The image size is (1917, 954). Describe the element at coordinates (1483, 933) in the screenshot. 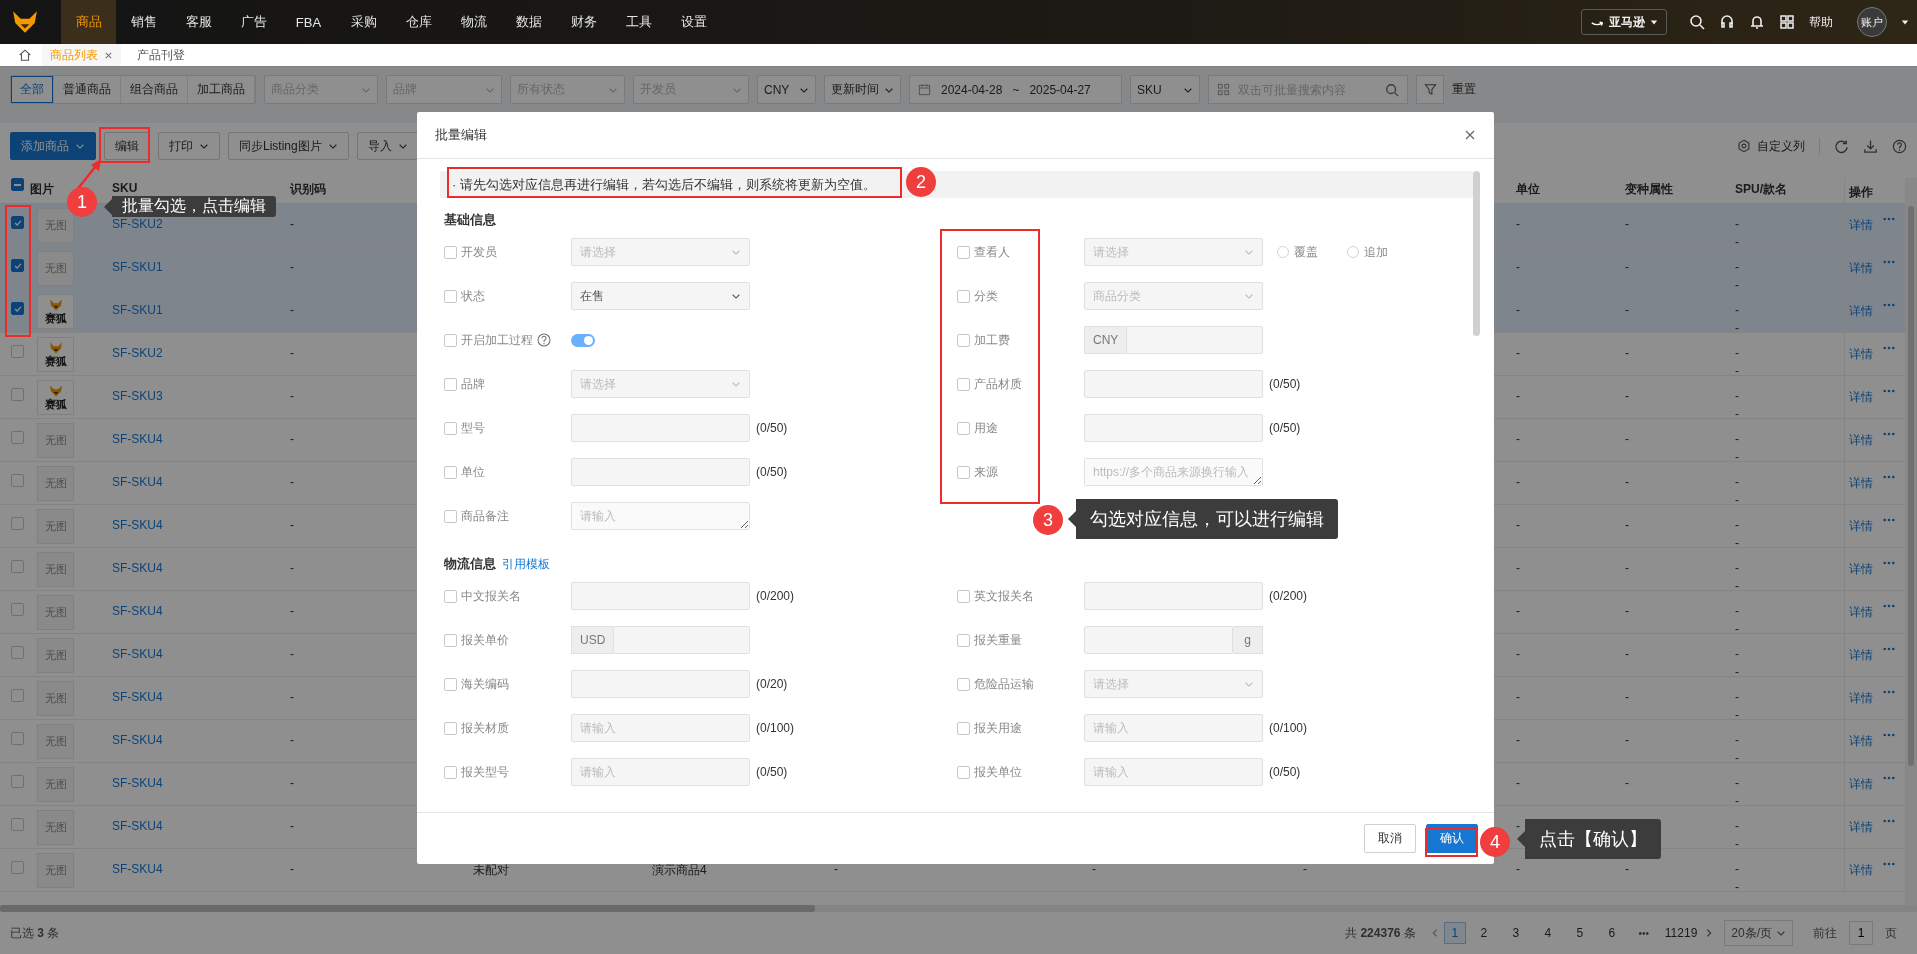

I see `page-number: 2` at that location.